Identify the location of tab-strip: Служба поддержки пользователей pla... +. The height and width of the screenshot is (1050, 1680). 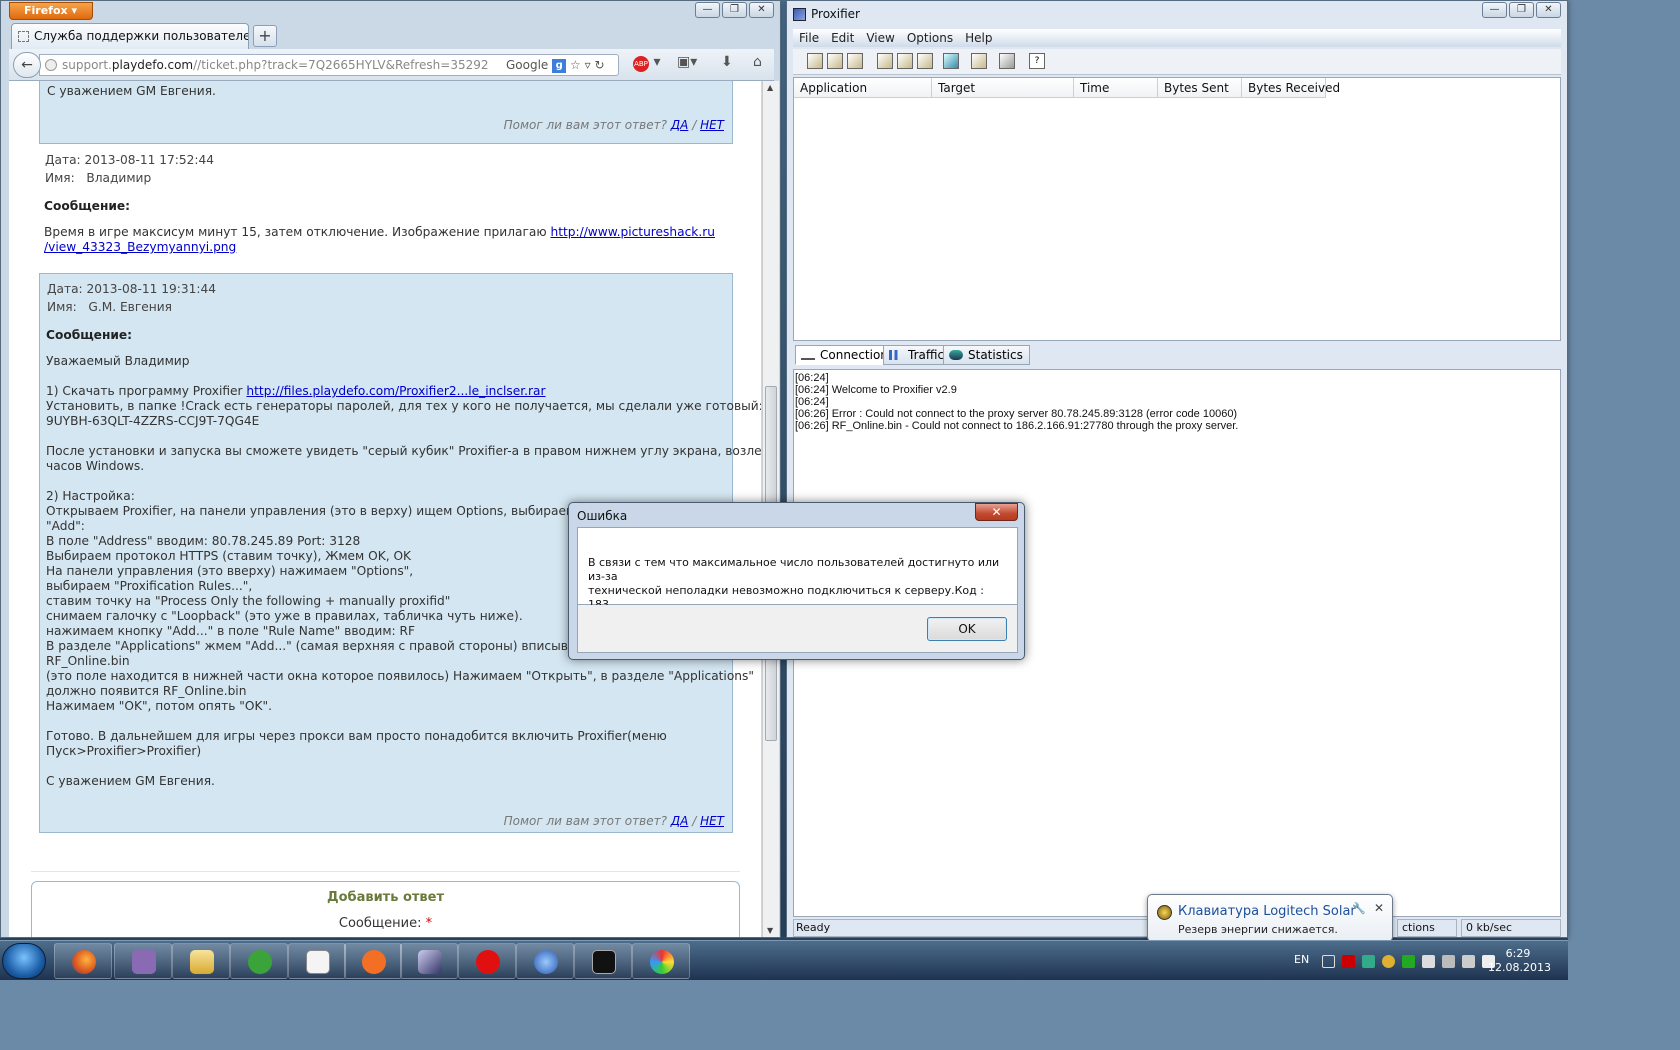
(391, 36).